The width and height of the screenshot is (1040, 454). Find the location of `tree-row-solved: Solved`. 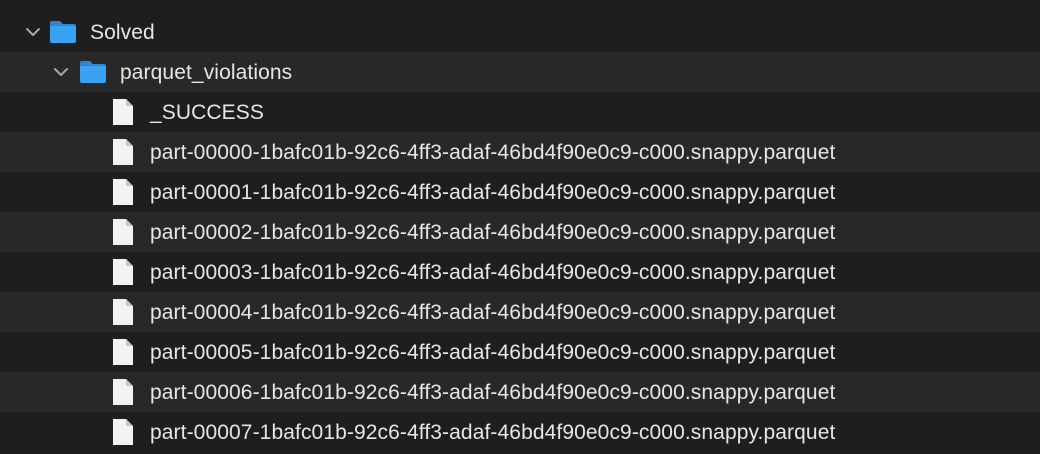

tree-row-solved: Solved is located at coordinates (520, 32).